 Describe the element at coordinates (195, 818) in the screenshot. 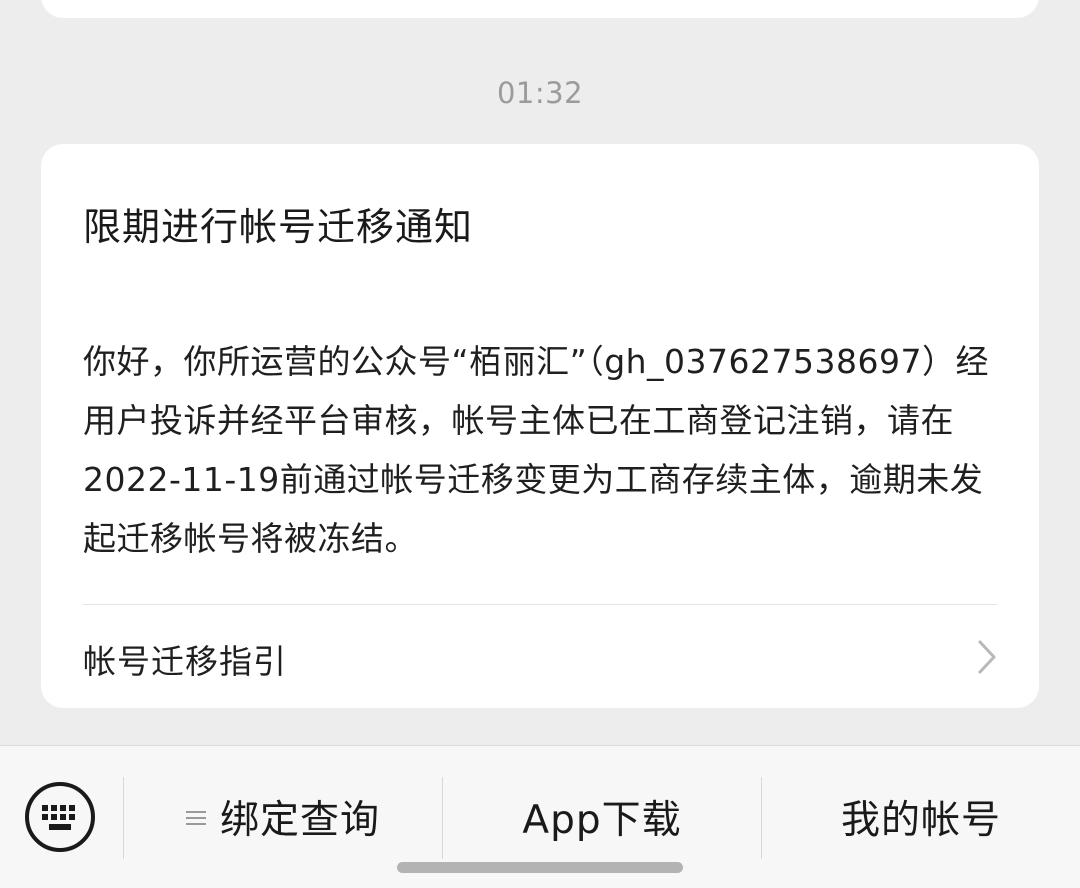

I see `menu-lines-icon` at that location.